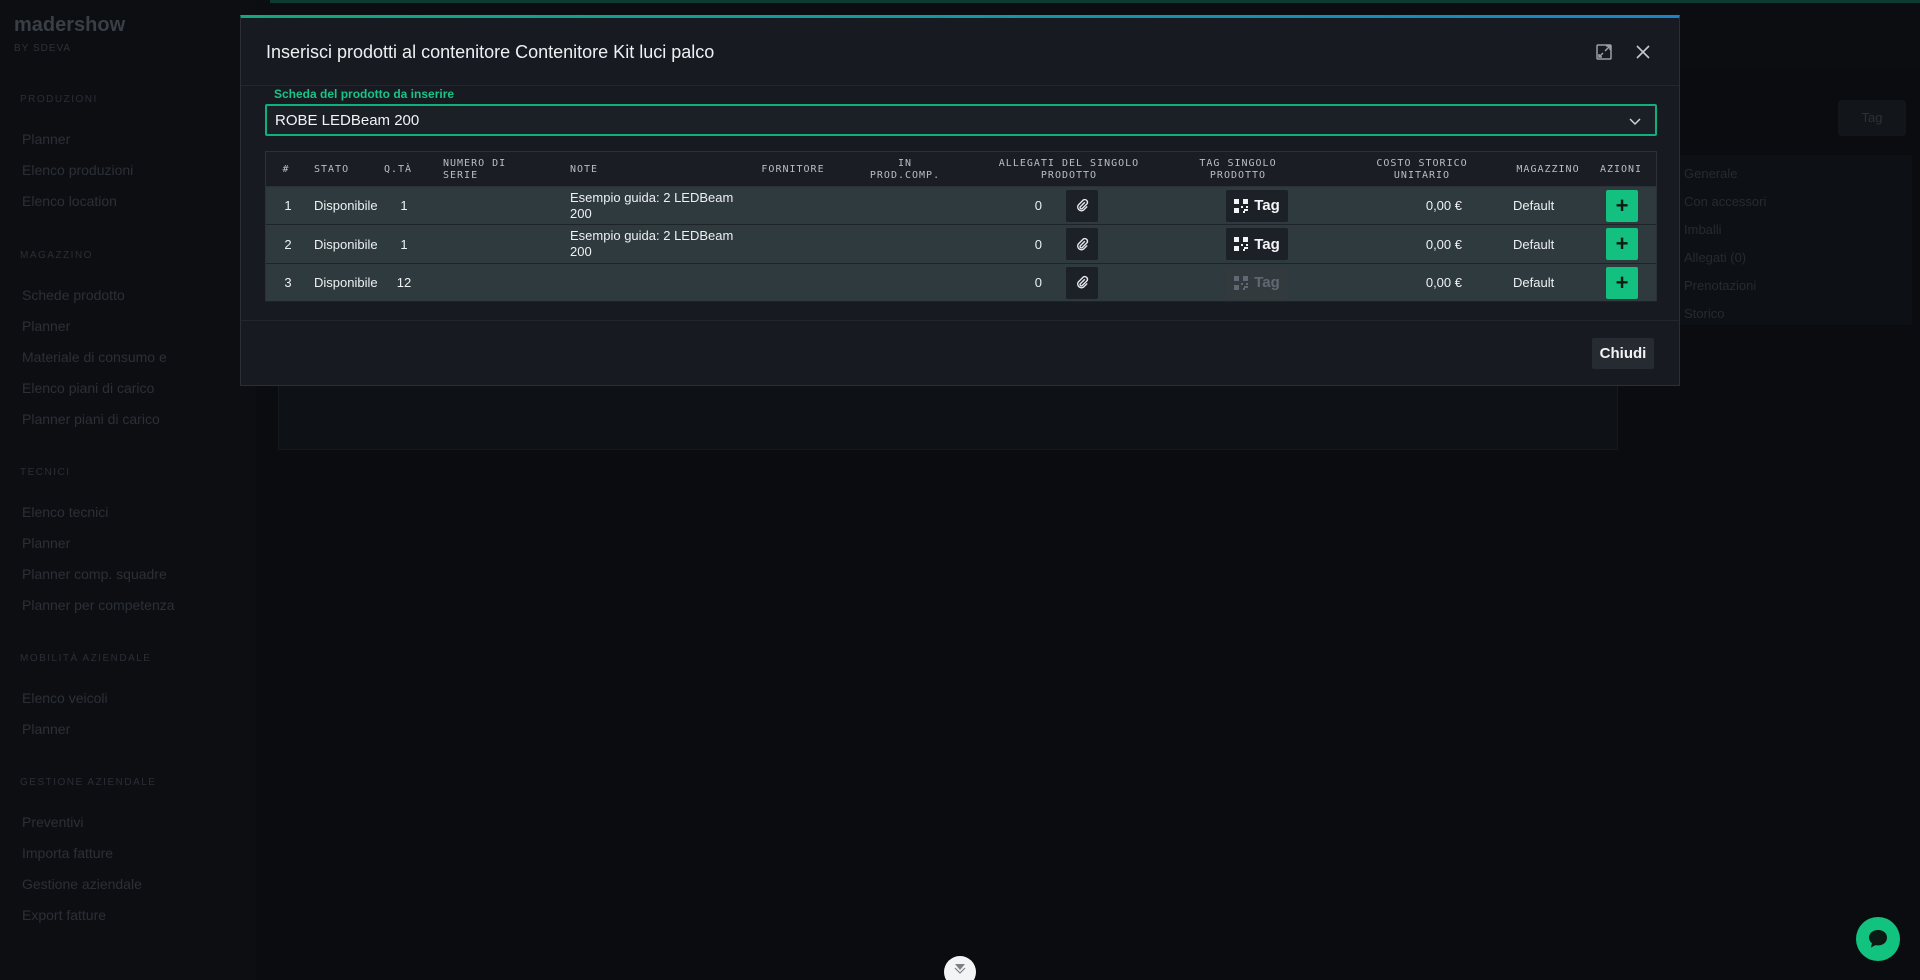  Describe the element at coordinates (286, 169) in the screenshot. I see `col-header-number: #` at that location.